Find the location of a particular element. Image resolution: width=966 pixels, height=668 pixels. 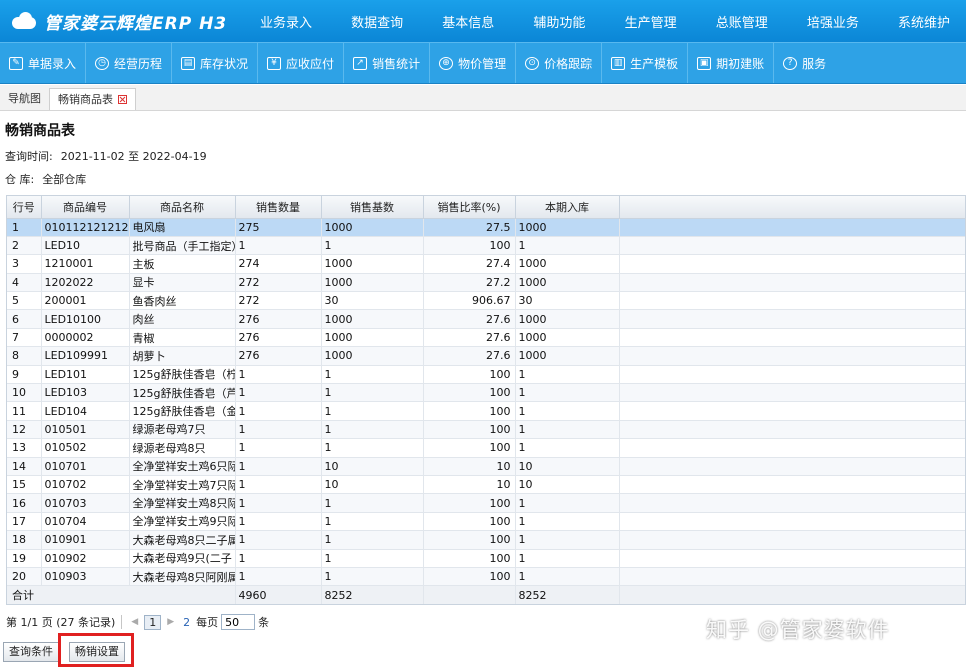

table-row: 5 200001 鱼香肉丝 272 30 906.67 30 is located at coordinates (486, 301).